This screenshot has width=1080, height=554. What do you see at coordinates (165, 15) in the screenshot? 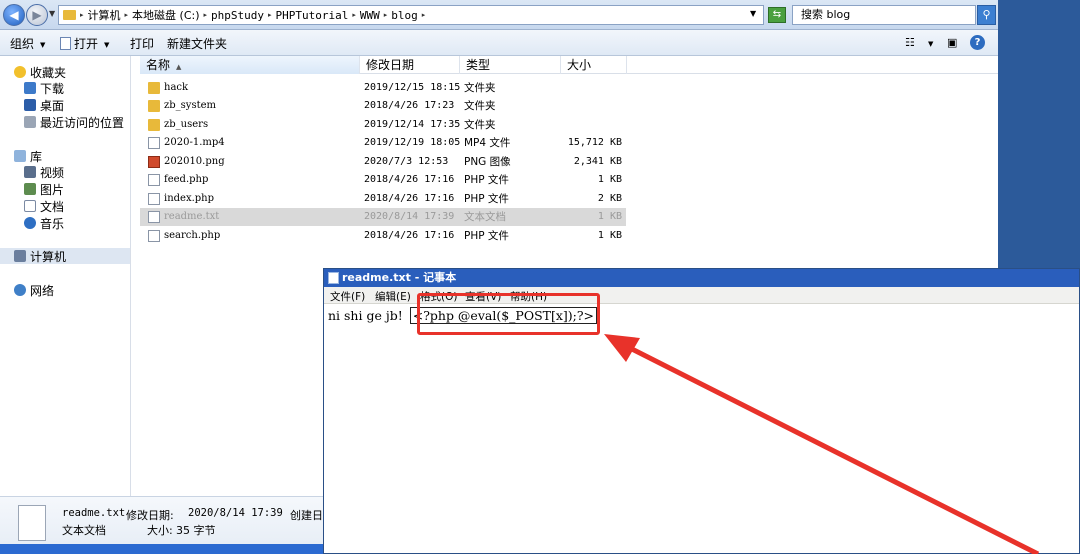
I see `breadcrumb-local-disk: 本地磁盘 (C:)` at bounding box center [165, 15].